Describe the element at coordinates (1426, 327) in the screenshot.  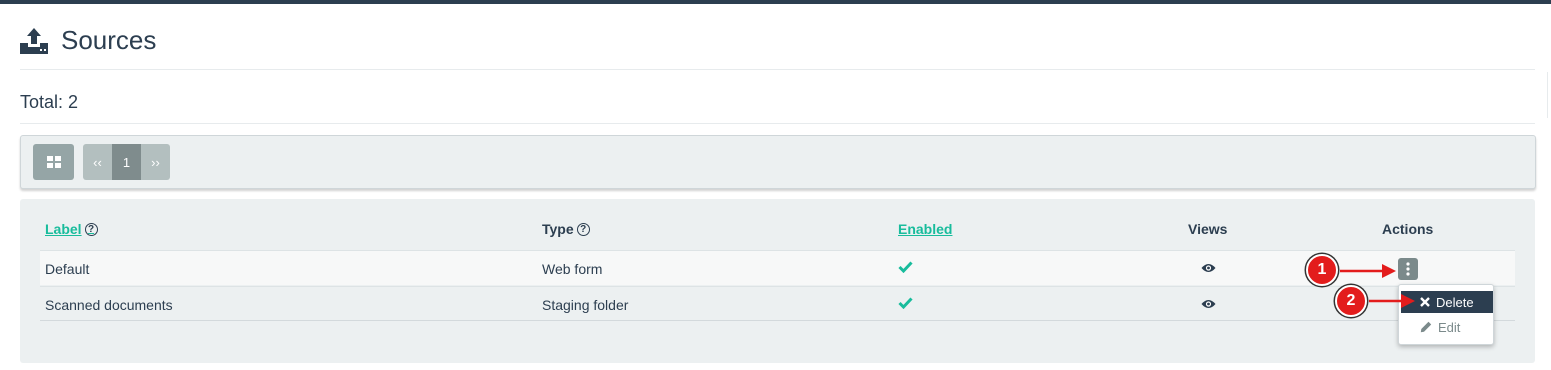
I see `pencil-icon` at that location.